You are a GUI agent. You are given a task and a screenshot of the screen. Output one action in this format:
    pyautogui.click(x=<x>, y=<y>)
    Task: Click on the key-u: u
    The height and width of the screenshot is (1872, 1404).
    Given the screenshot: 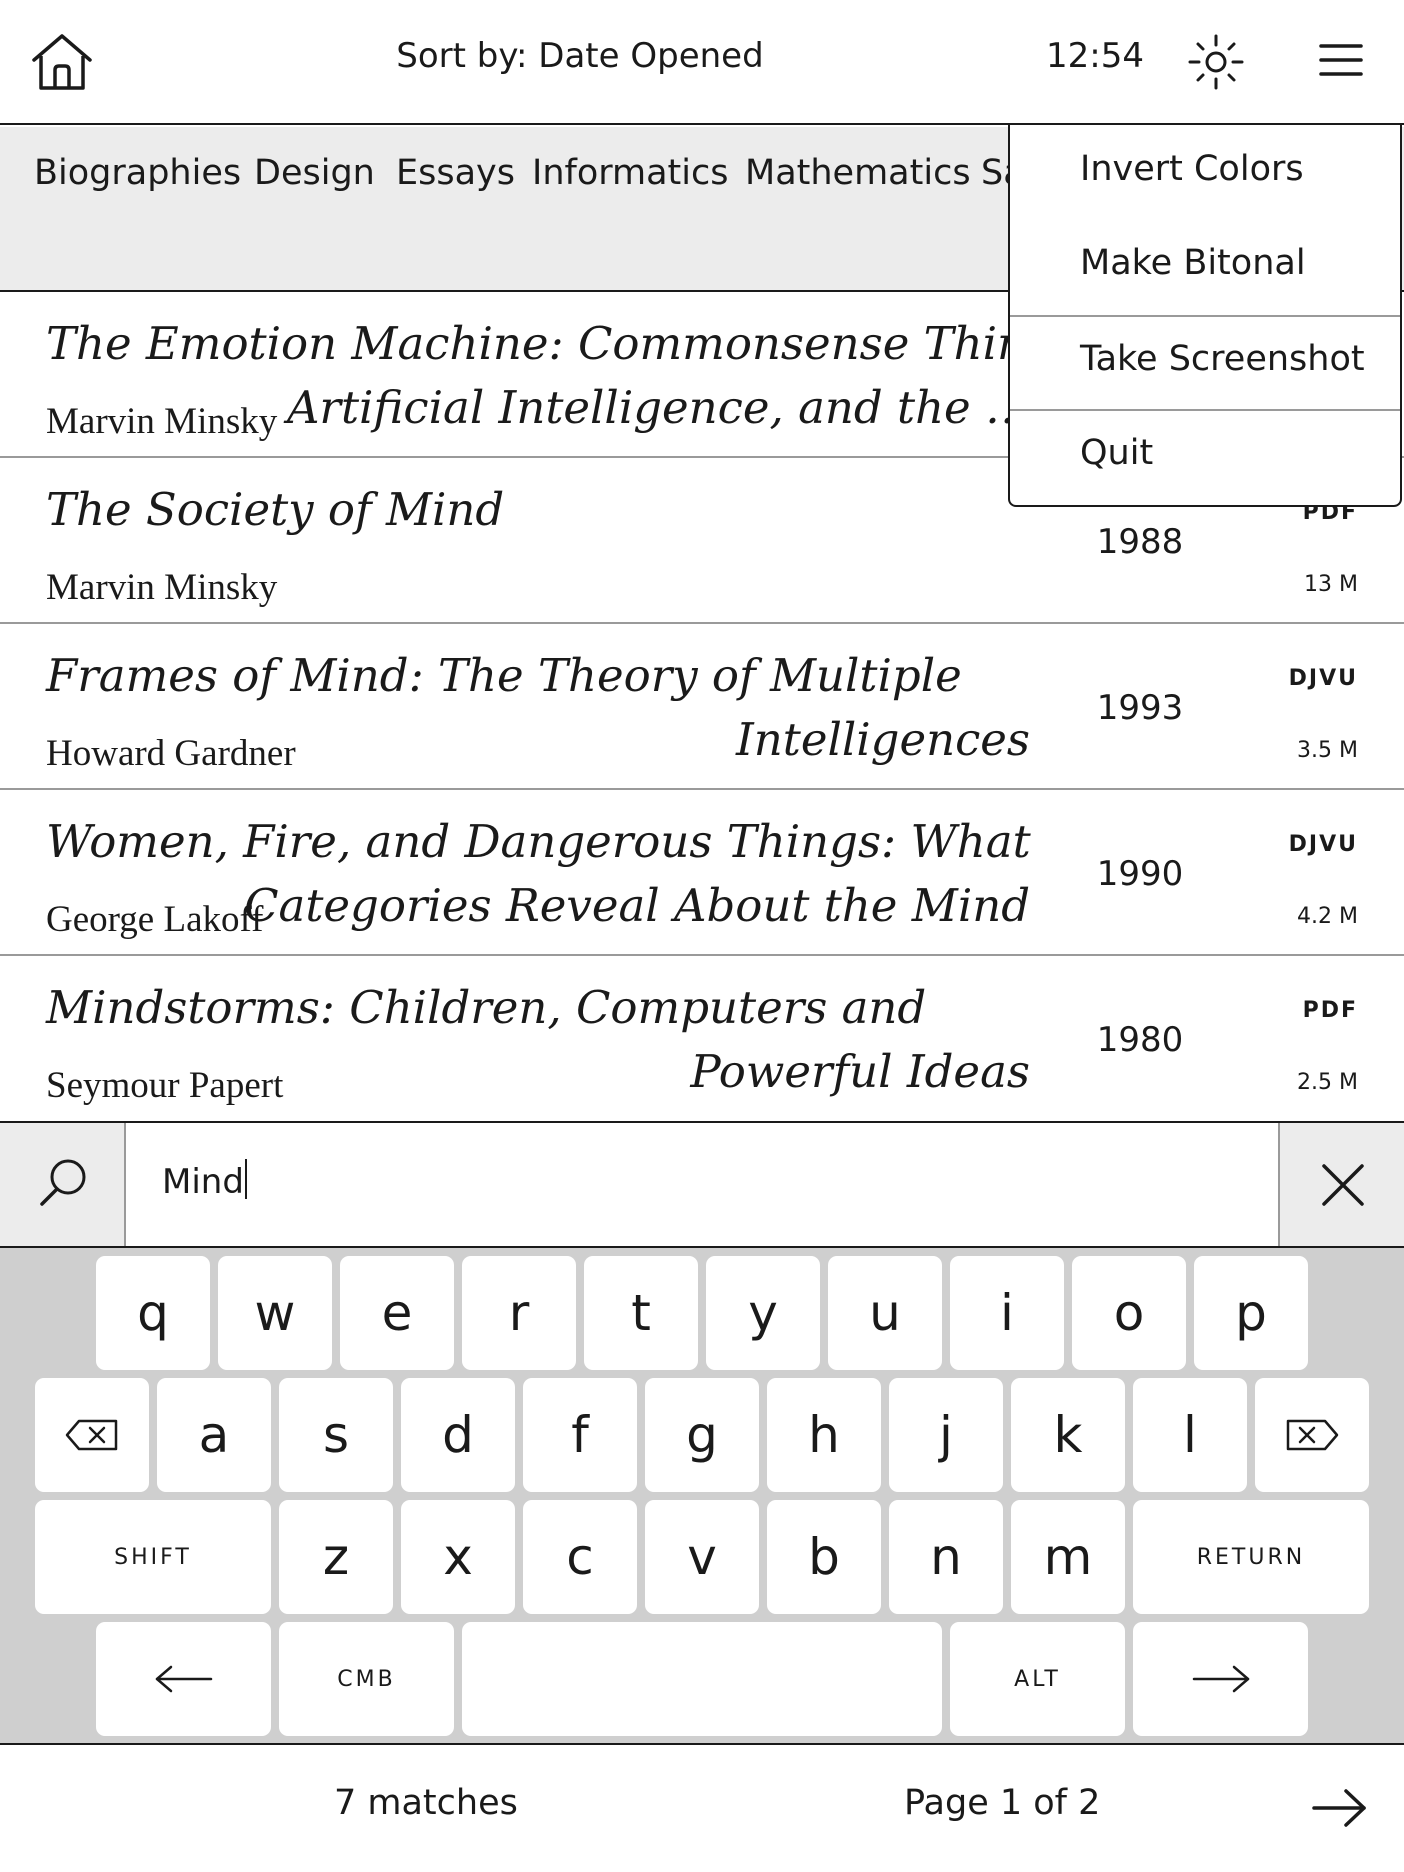 What is the action you would take?
    pyautogui.click(x=885, y=1313)
    